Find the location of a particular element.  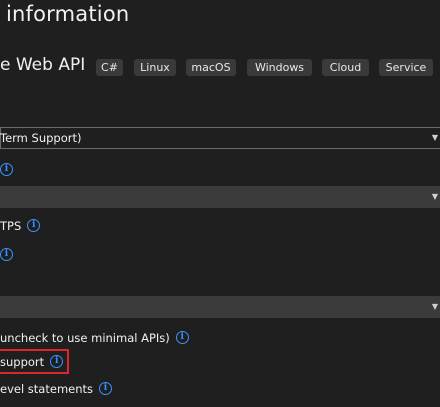

docker-os-select: ▼ is located at coordinates (220, 307).